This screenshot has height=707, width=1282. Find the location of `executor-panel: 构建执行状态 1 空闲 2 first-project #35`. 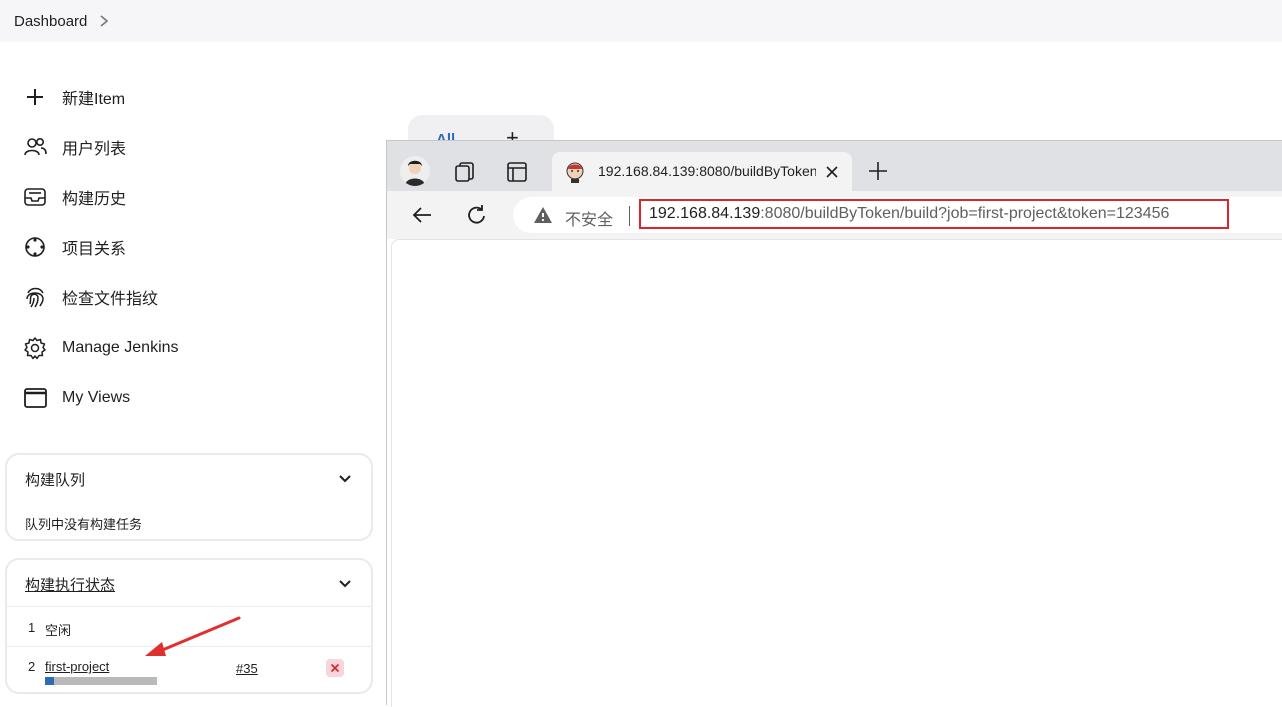

executor-panel: 构建执行状态 1 空闲 2 first-project #35 is located at coordinates (189, 626).